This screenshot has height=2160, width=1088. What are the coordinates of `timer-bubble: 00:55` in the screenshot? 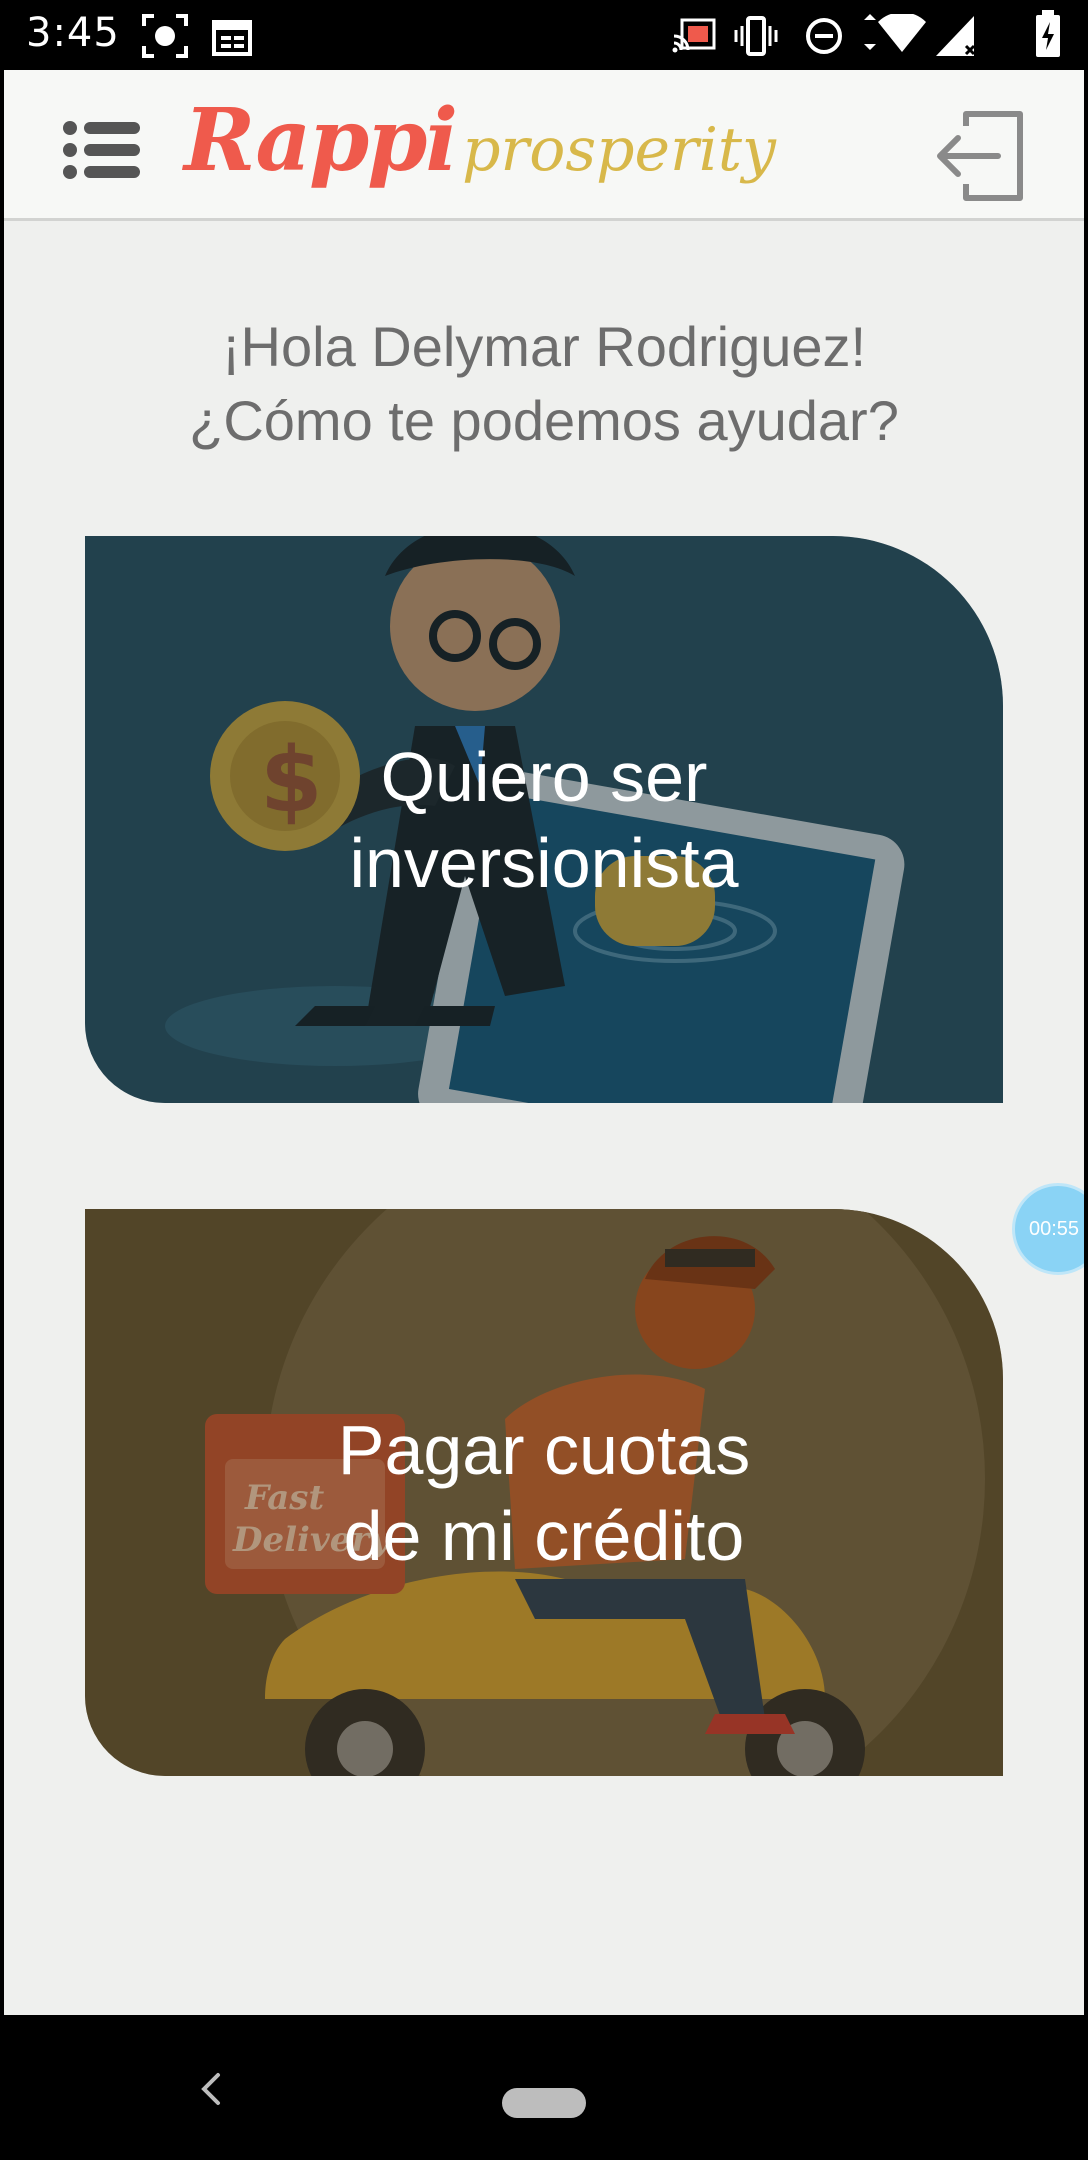 It's located at (1048, 1229).